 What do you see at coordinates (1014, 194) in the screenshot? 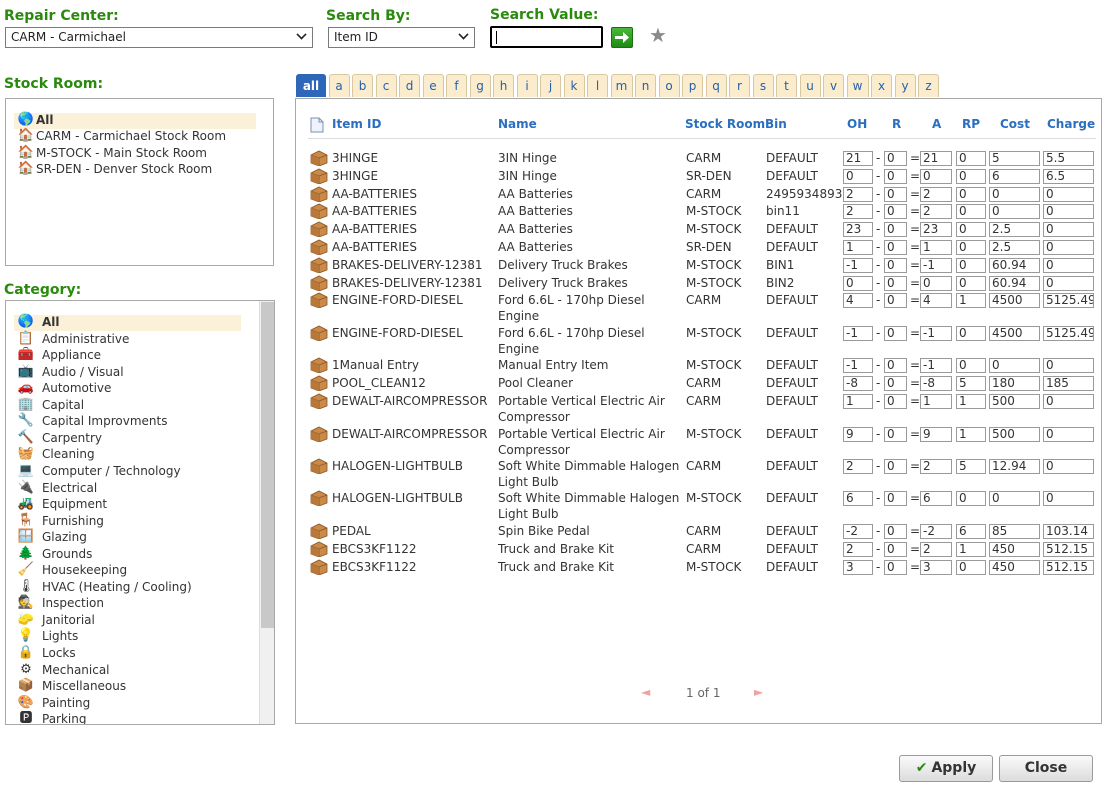
I see `cost-field: 0` at bounding box center [1014, 194].